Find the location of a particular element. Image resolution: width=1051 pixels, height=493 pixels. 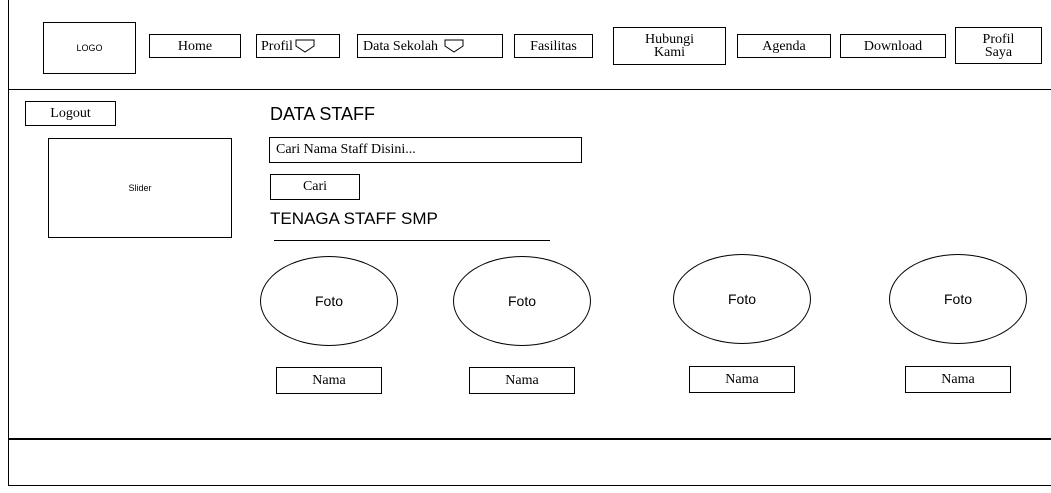

search-button-label: Cari is located at coordinates (315, 186).